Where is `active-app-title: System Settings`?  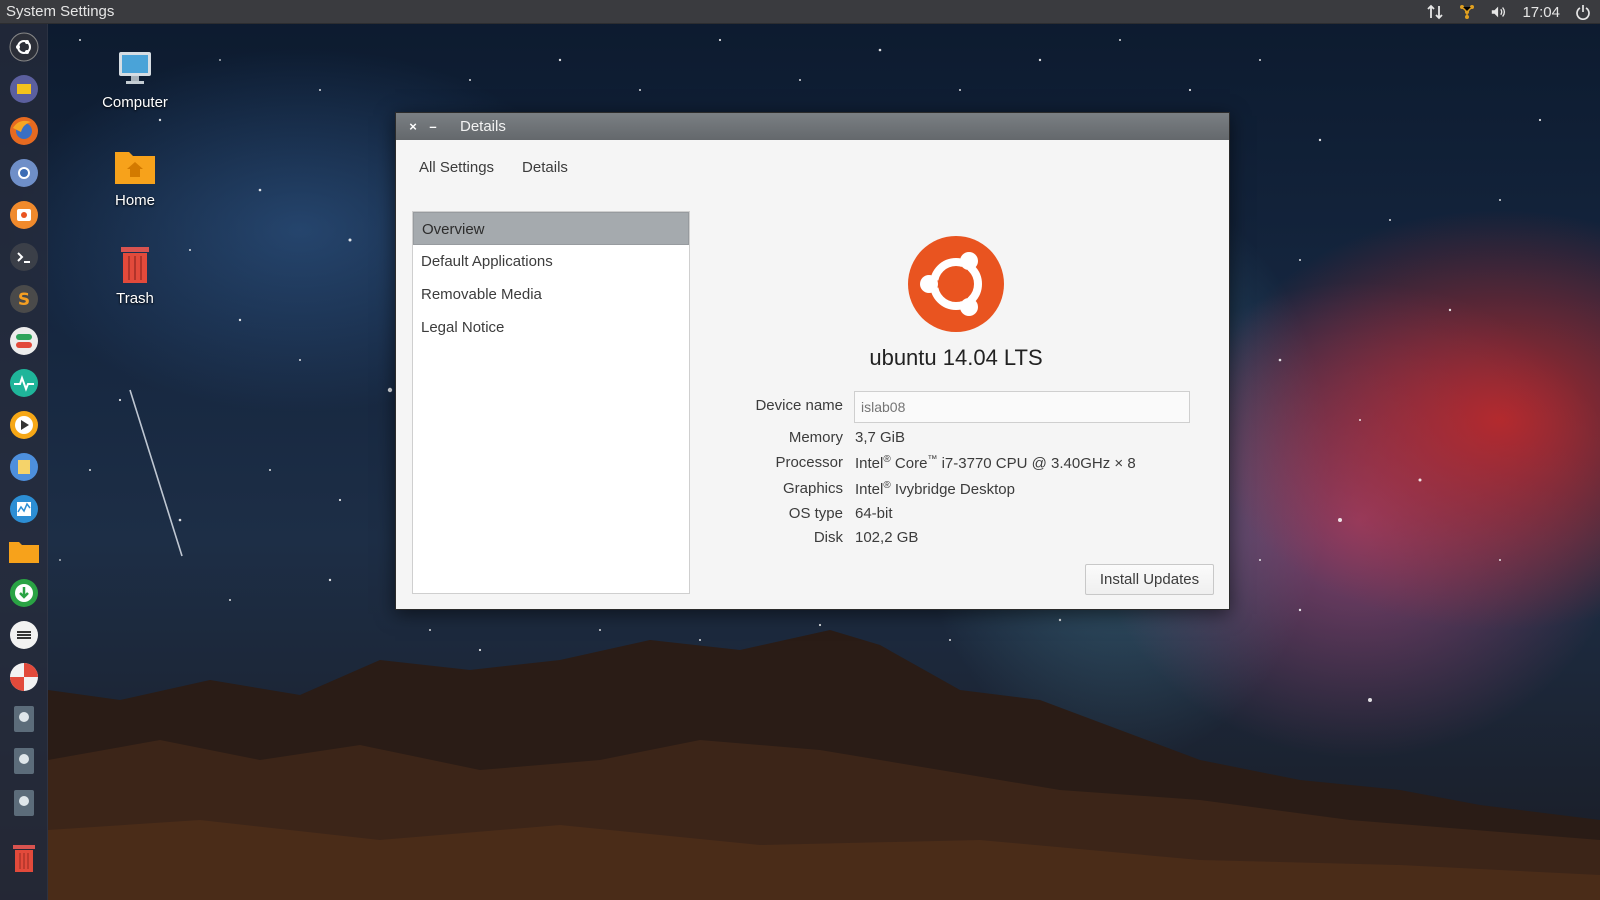
active-app-title: System Settings is located at coordinates (60, 11).